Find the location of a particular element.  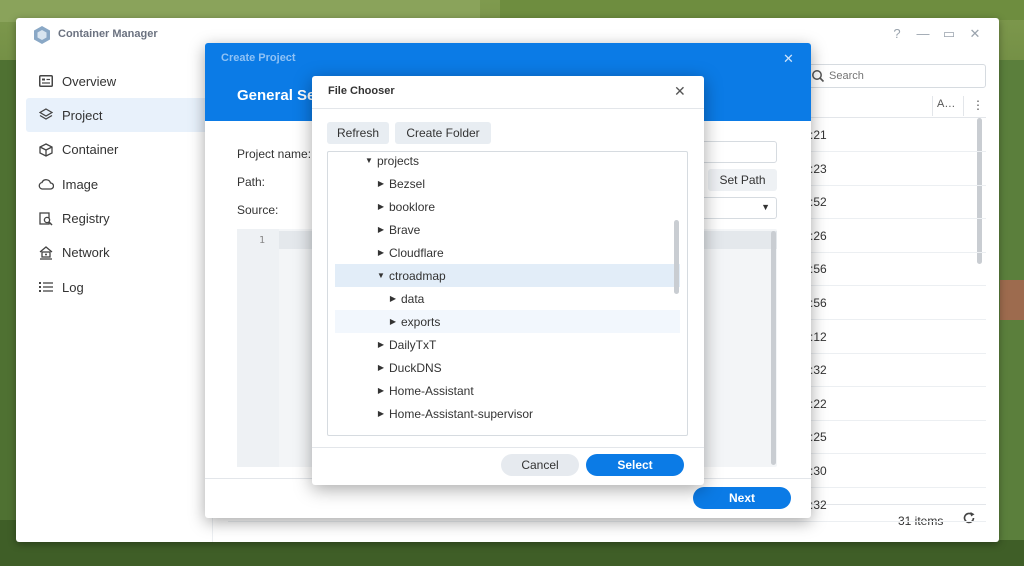

sidebar-item-image: Image is located at coordinates (119, 184).